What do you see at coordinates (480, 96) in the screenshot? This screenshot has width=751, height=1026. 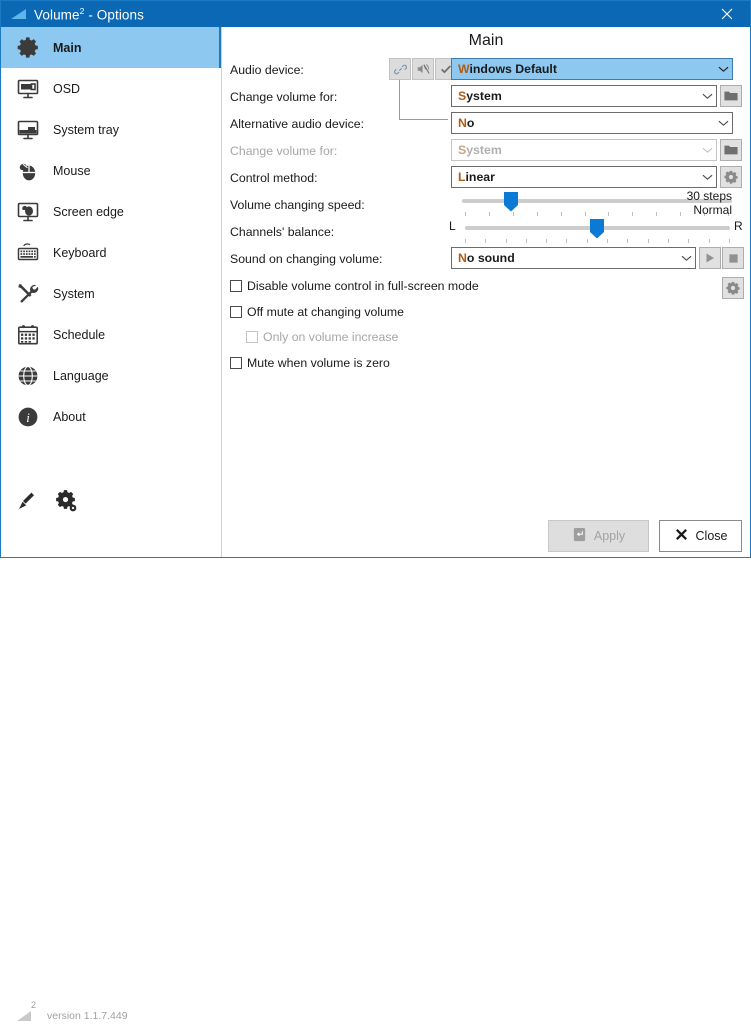 I see `change-volume-for-value: System` at bounding box center [480, 96].